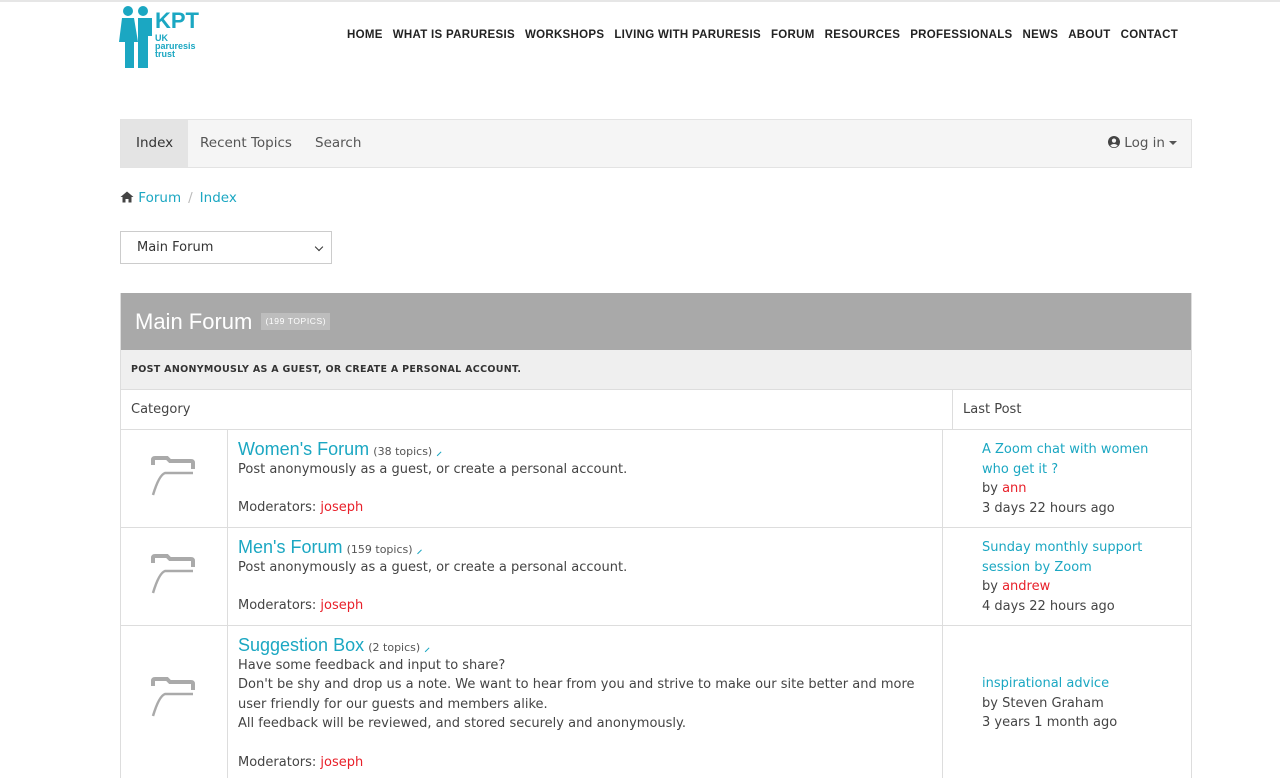  What do you see at coordinates (159, 198) in the screenshot?
I see `breadcrumb-forum: Forum` at bounding box center [159, 198].